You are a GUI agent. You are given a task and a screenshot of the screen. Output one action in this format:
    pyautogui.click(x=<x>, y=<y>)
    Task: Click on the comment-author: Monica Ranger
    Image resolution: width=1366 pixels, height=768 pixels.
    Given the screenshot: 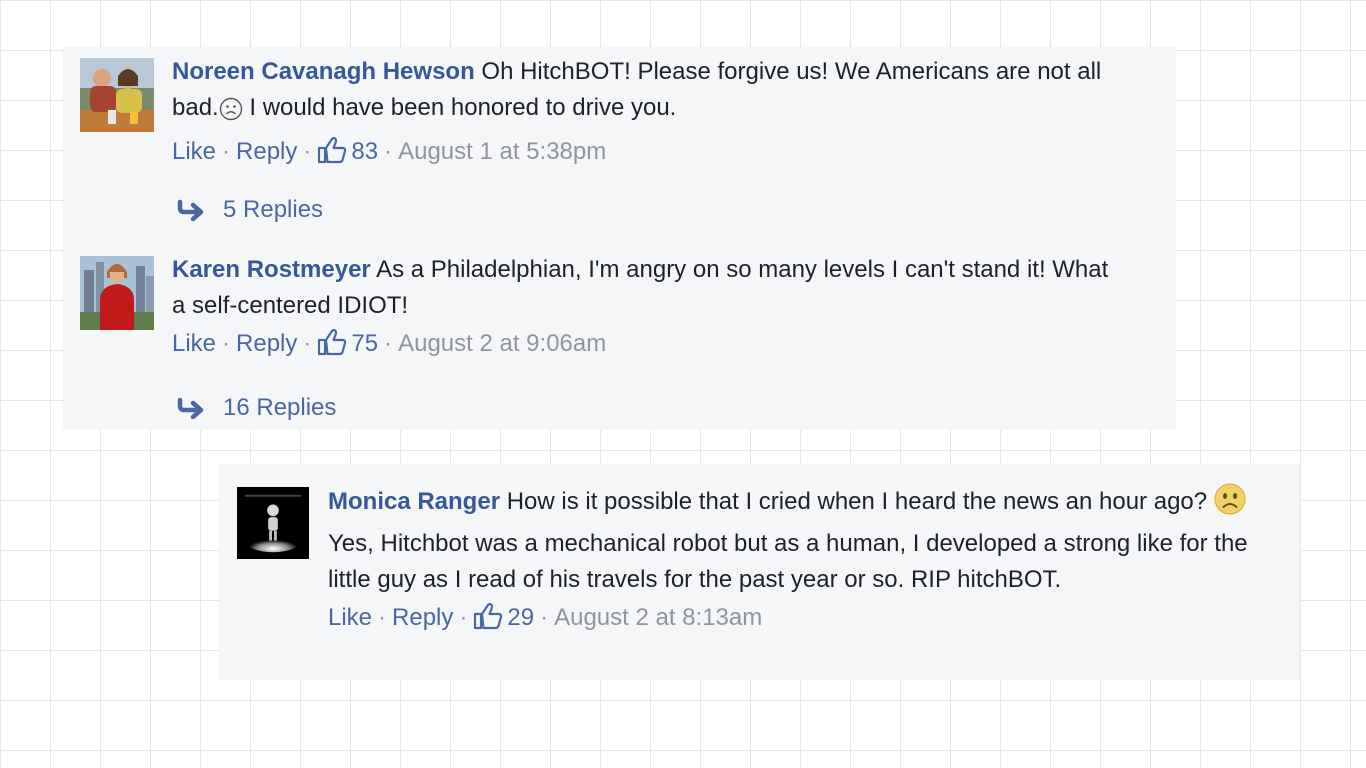 What is the action you would take?
    pyautogui.click(x=414, y=501)
    